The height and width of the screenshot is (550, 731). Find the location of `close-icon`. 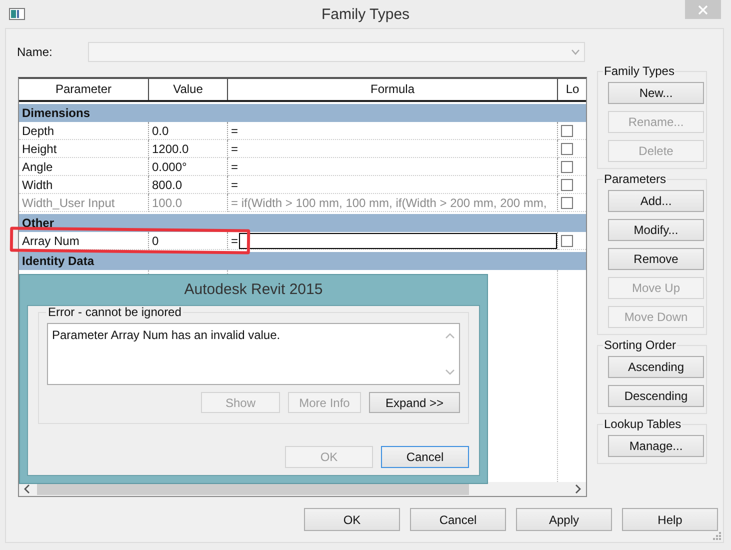

close-icon is located at coordinates (703, 9).